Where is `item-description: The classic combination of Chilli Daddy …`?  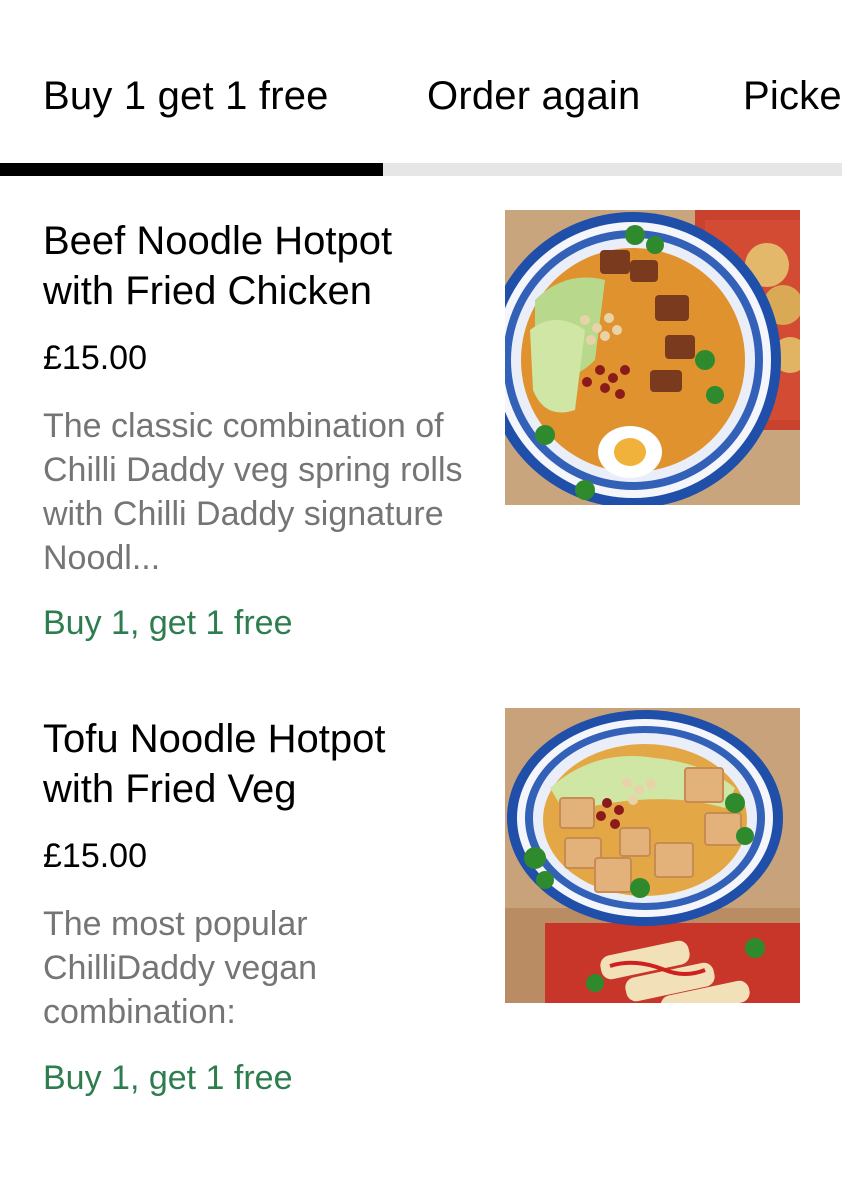 item-description: The classic combination of Chilli Daddy … is located at coordinates (253, 492).